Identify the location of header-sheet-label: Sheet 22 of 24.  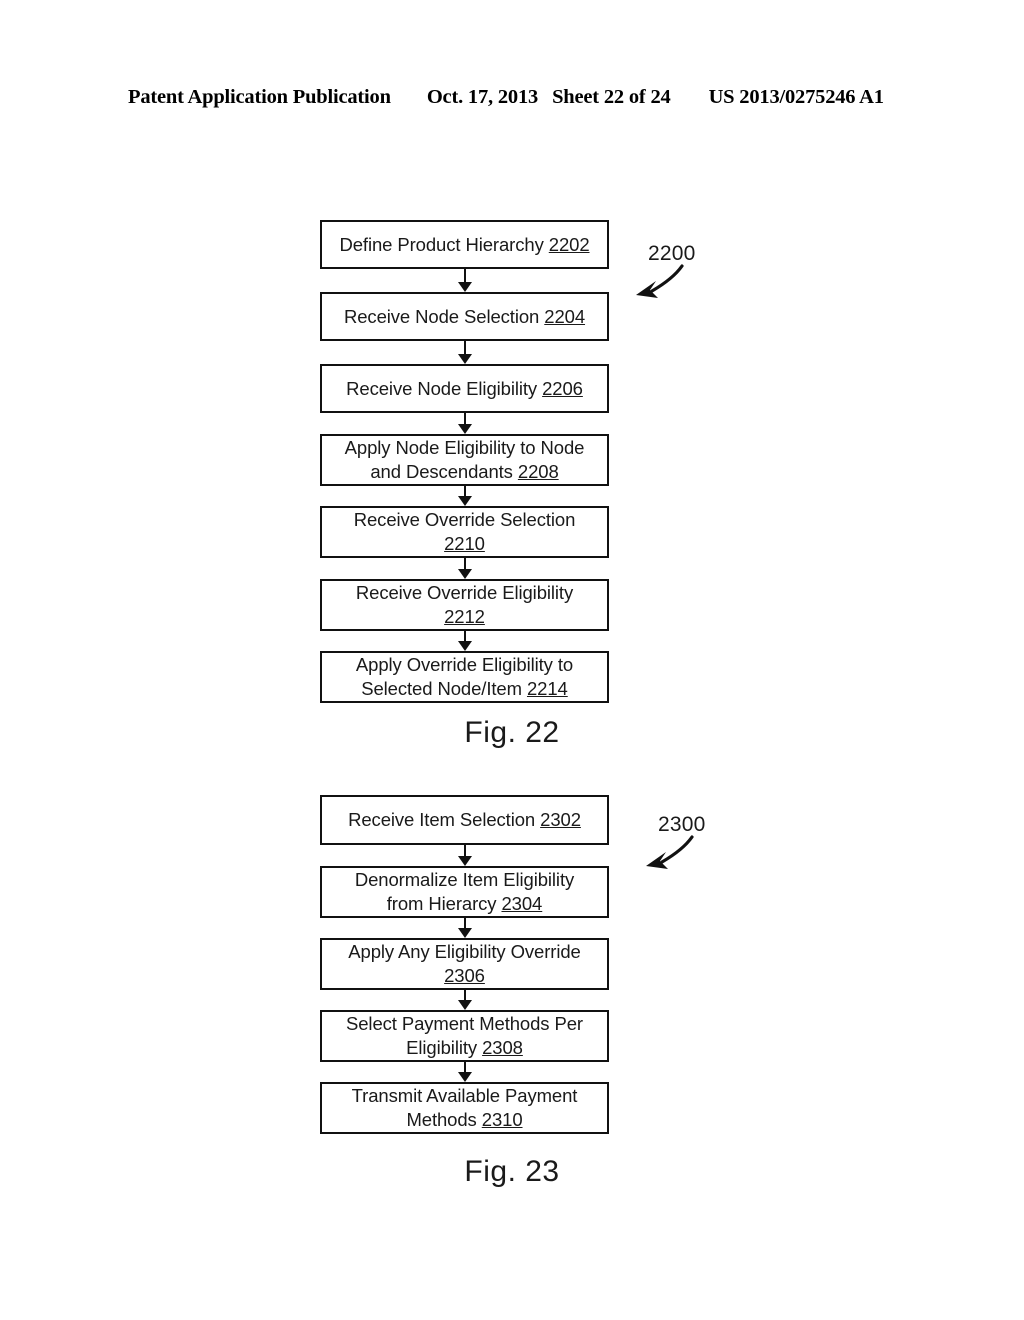
(611, 97).